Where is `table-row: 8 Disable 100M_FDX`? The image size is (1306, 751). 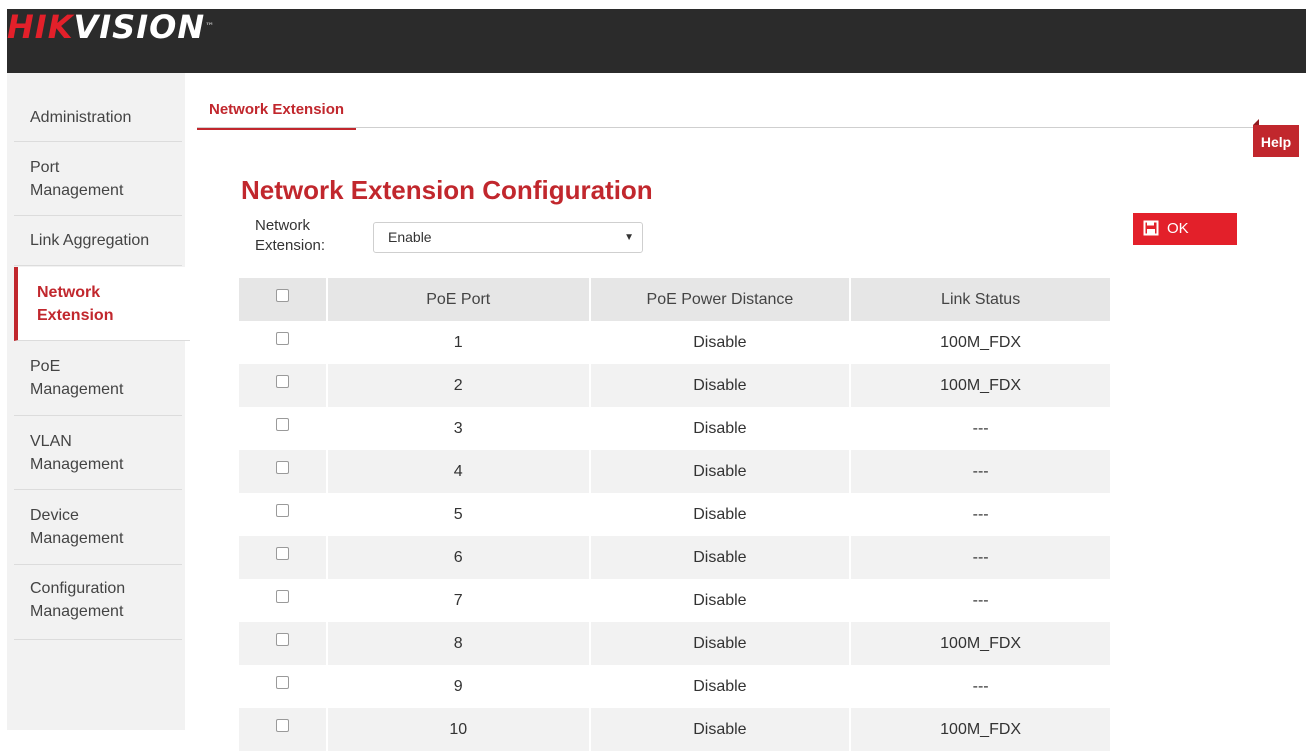
table-row: 8 Disable 100M_FDX is located at coordinates (675, 643).